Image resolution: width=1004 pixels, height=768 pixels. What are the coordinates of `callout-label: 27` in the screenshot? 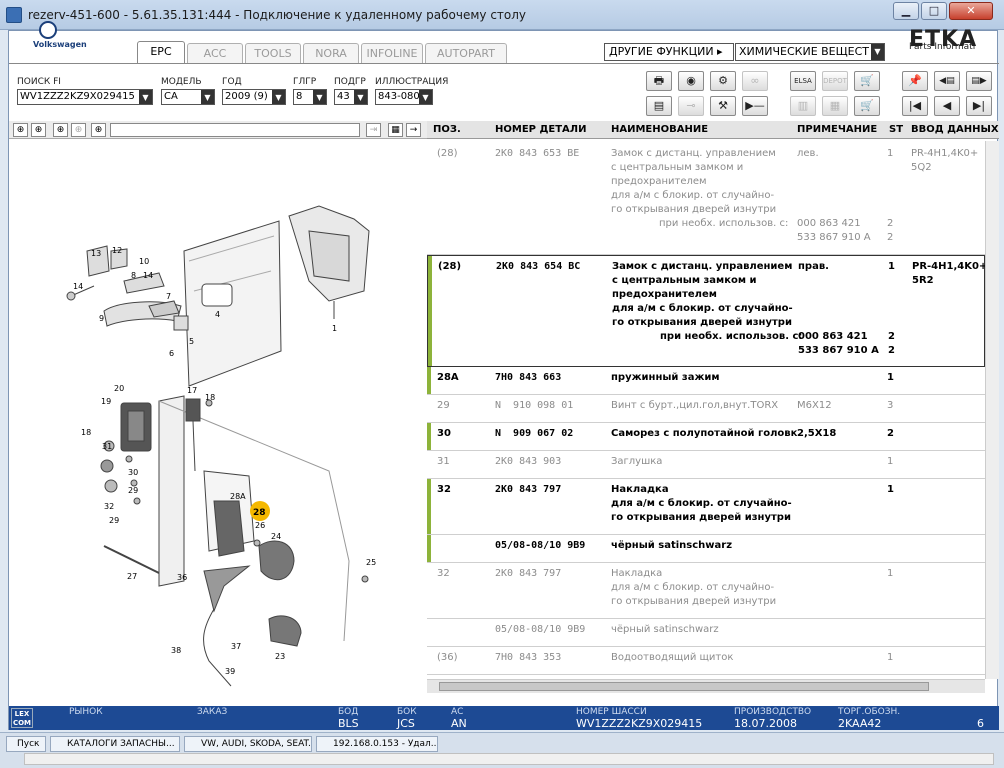 It's located at (132, 576).